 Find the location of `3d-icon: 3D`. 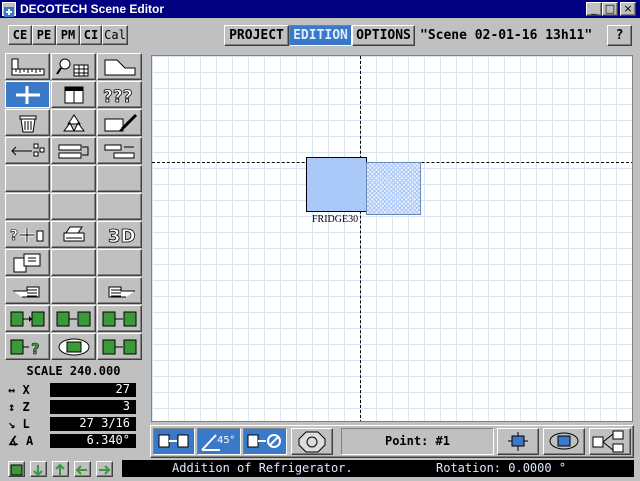

3d-icon: 3D is located at coordinates (122, 235).